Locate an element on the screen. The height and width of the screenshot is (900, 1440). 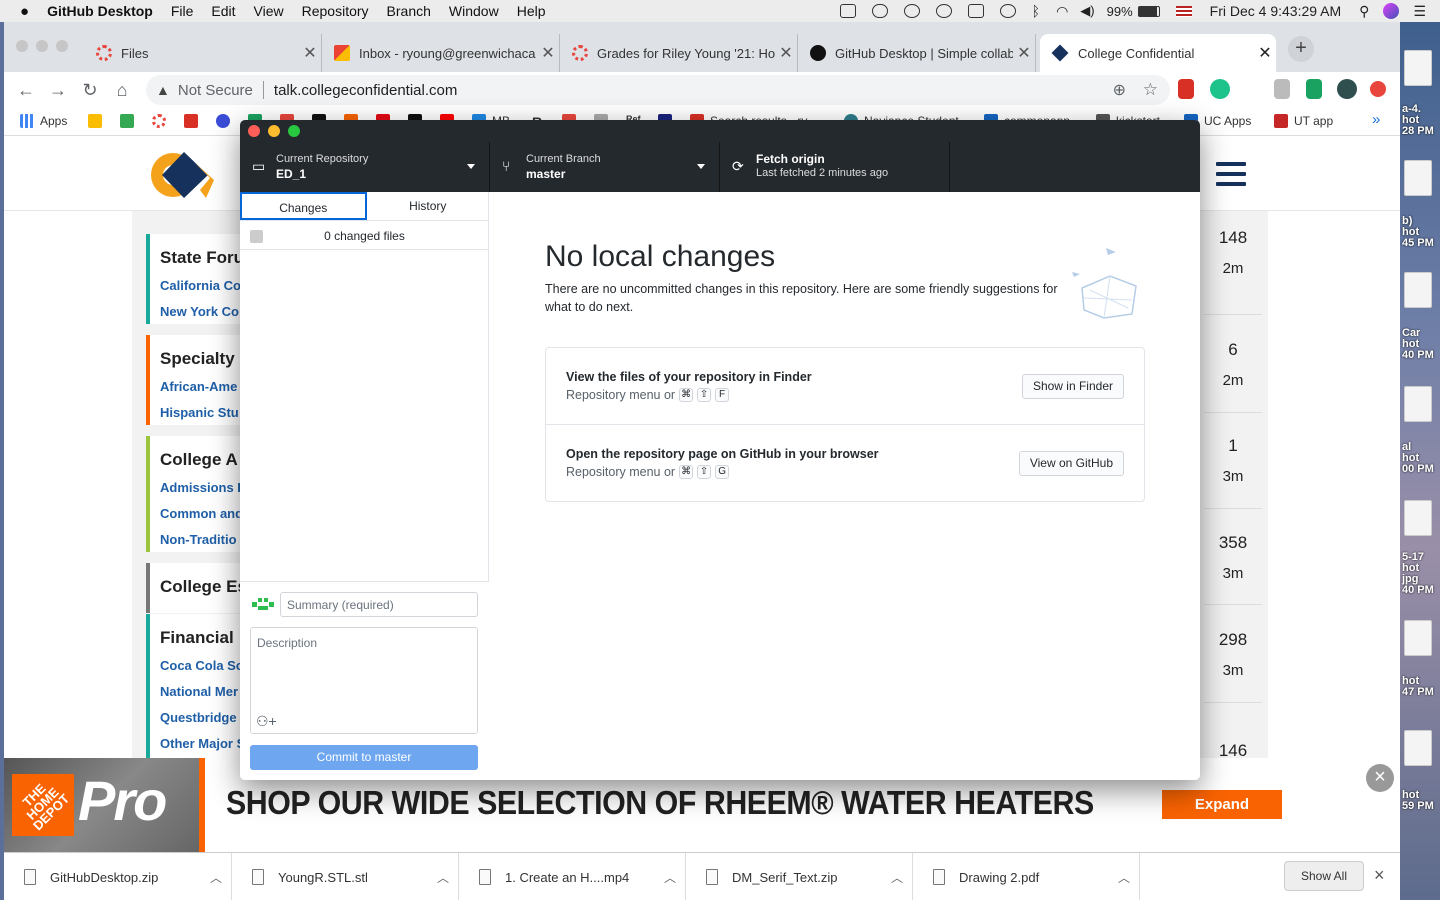
browser-tab: Grades for Riley Young '21: Ho ✕ is located at coordinates (680, 53).